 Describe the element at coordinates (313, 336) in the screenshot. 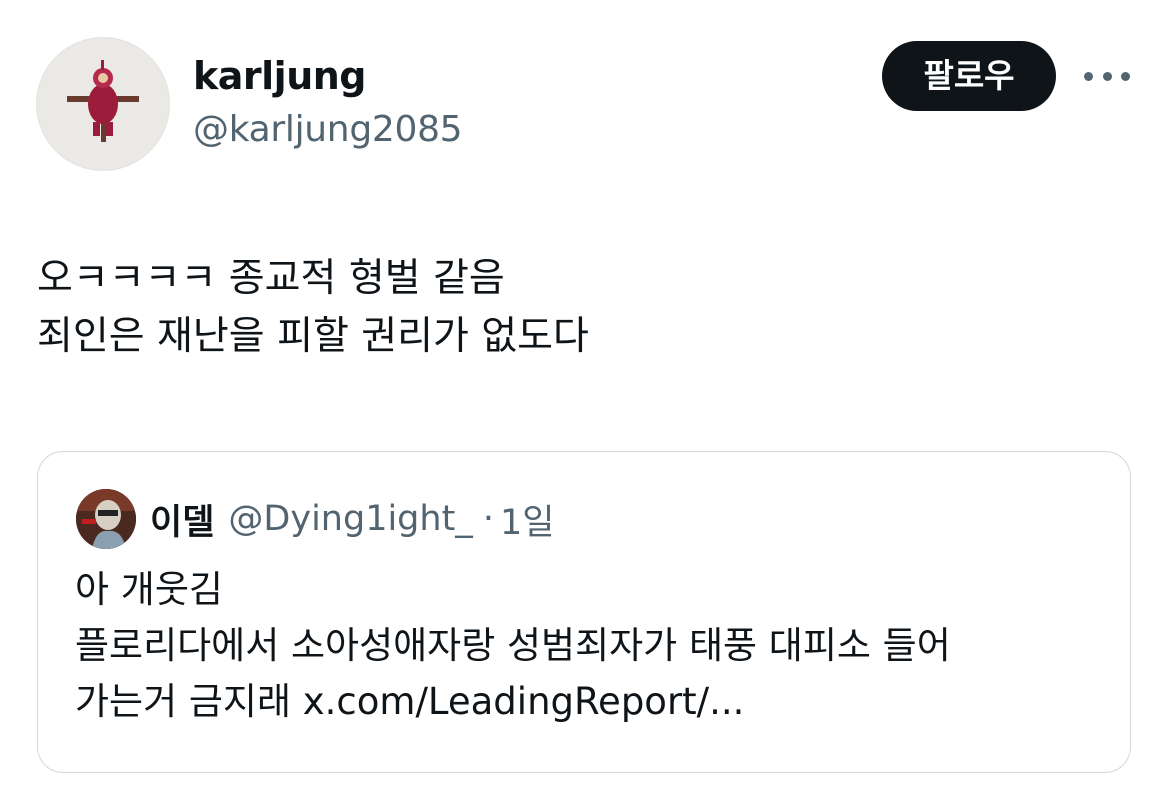

I see `tweet-text-line: 죄인은 재난을 피할 권리가 없도다` at that location.